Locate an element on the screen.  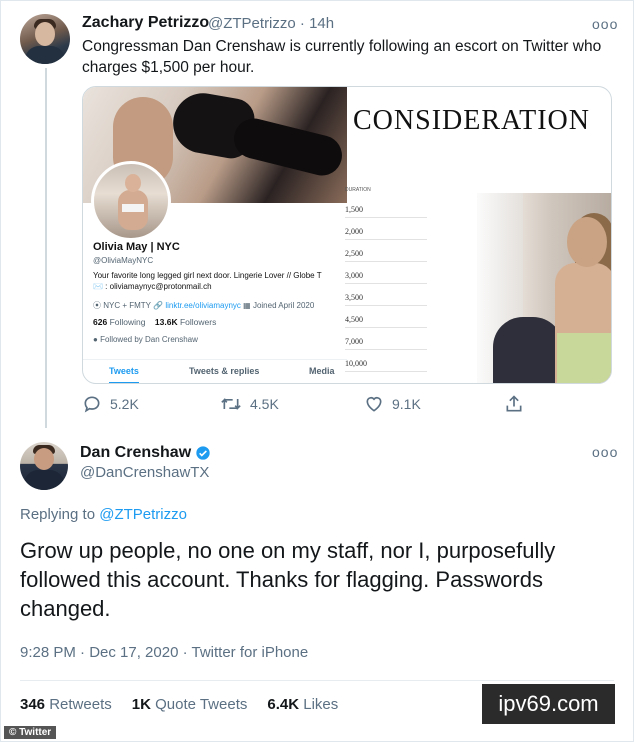
rate-item: 7,000 is located at coordinates (386, 343).